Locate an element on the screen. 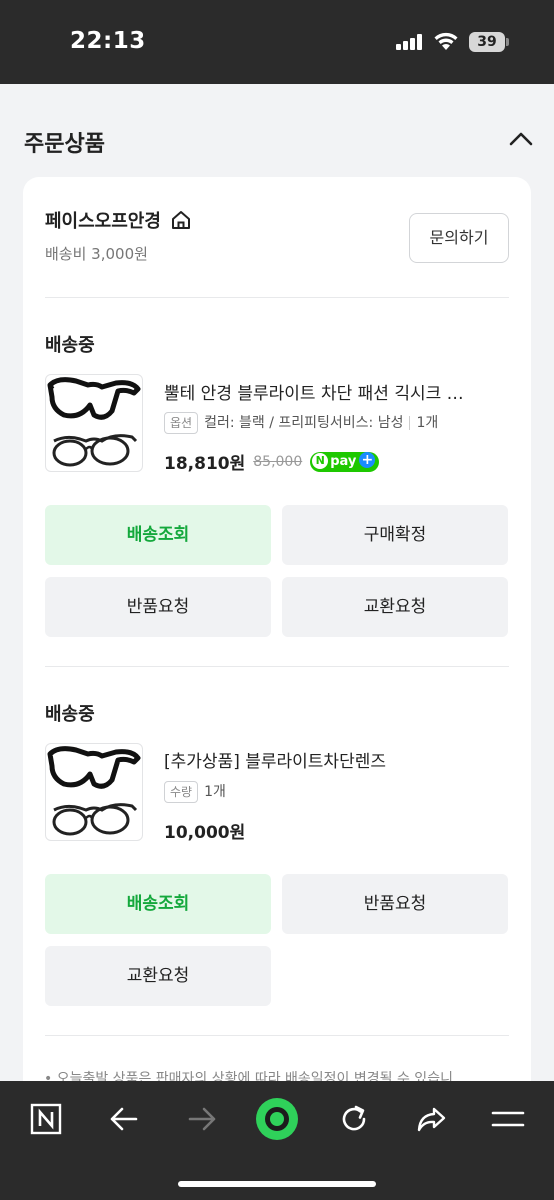  back-arrow-icon is located at coordinates (124, 1119).